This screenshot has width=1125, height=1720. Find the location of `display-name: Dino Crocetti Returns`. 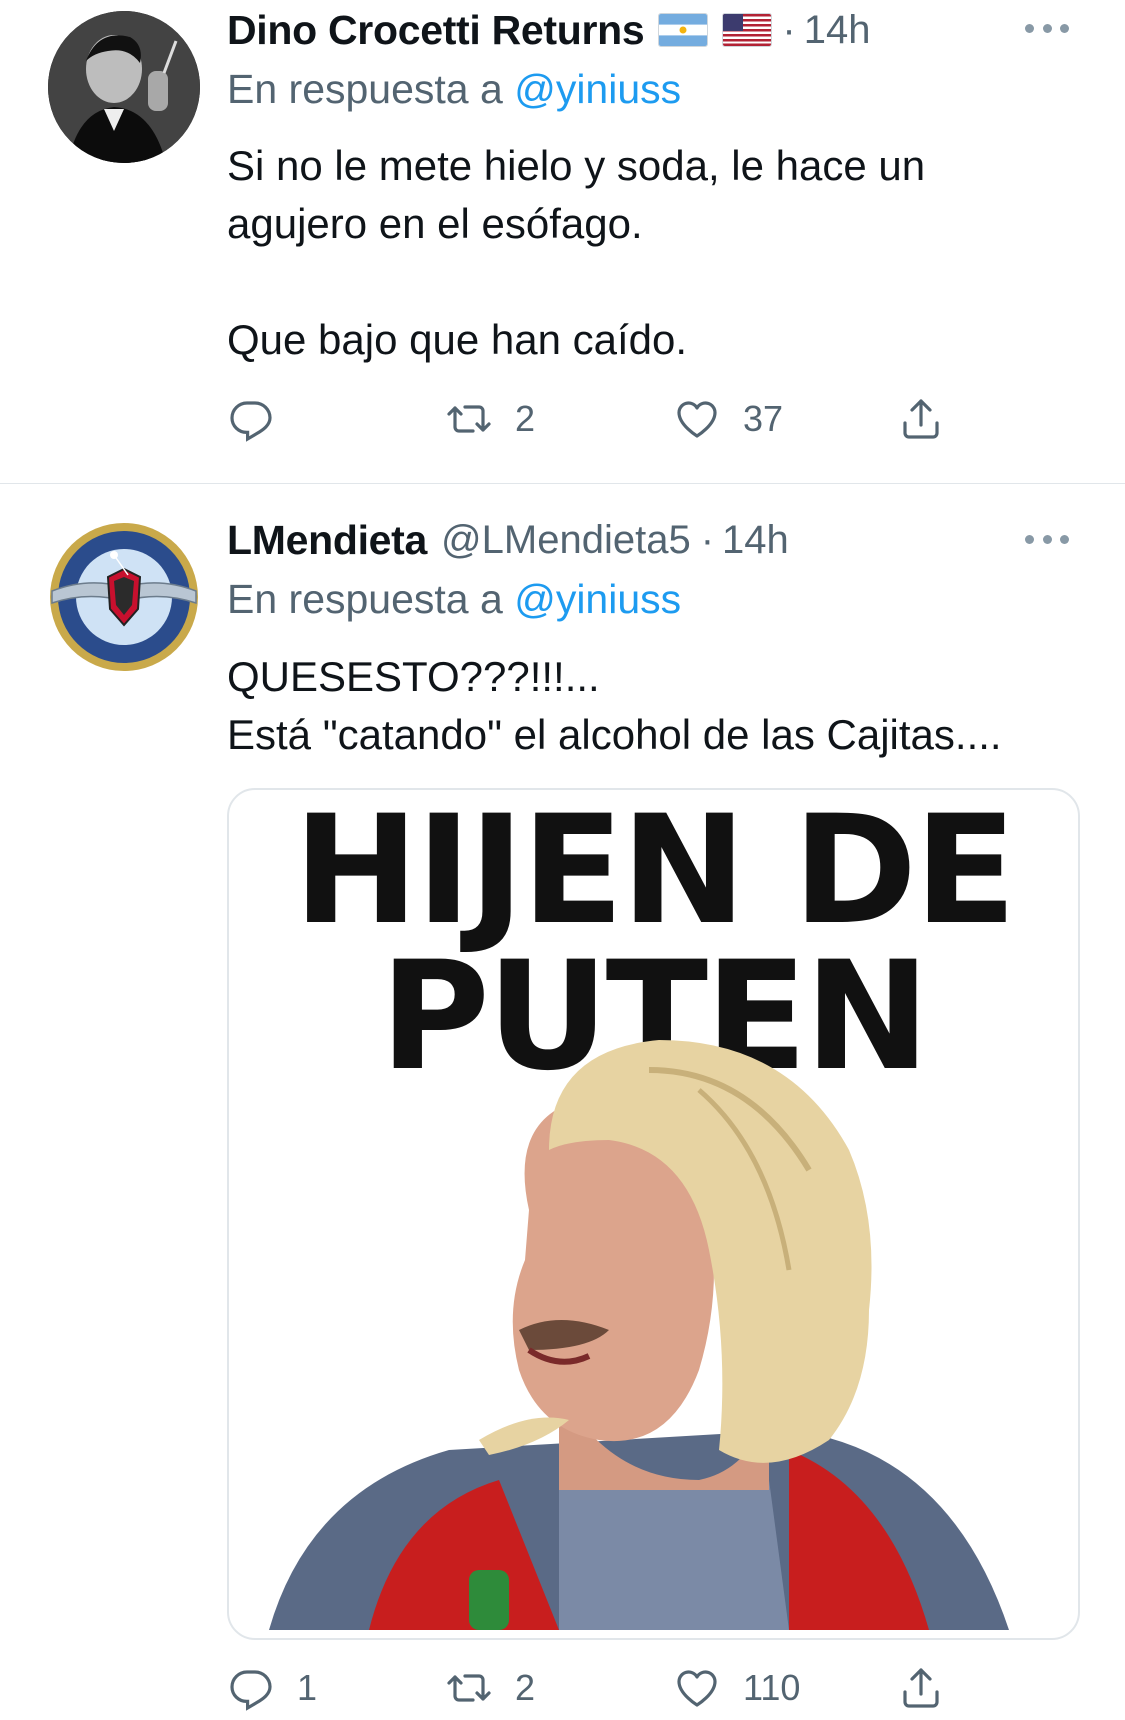

display-name: Dino Crocetti Returns is located at coordinates (436, 30).